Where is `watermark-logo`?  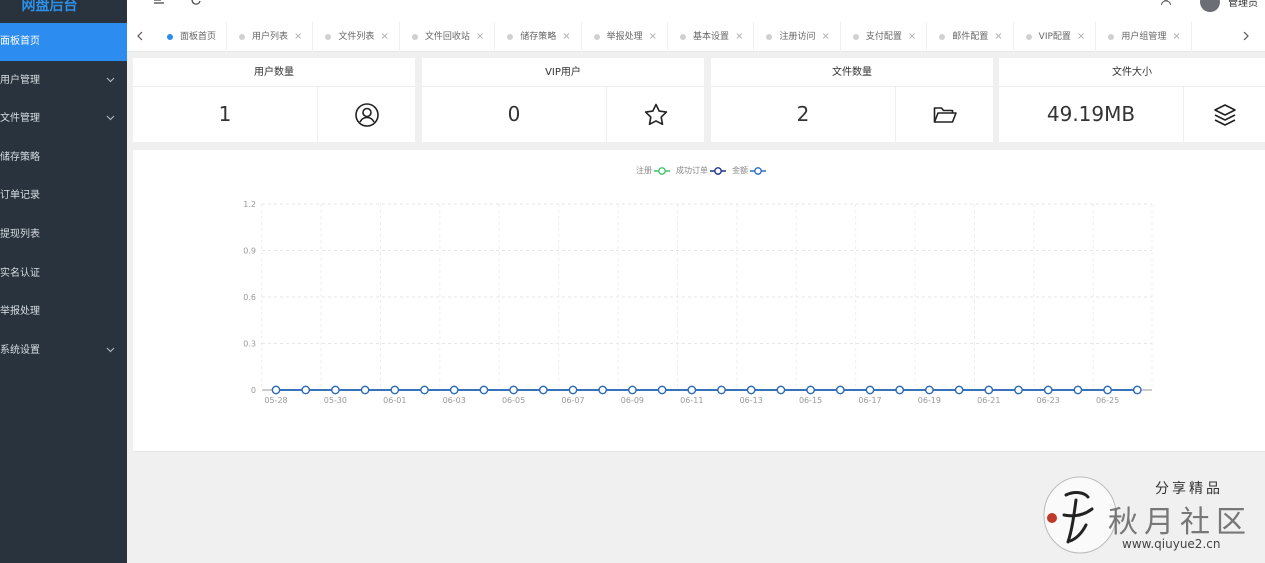
watermark-logo is located at coordinates (1080, 515).